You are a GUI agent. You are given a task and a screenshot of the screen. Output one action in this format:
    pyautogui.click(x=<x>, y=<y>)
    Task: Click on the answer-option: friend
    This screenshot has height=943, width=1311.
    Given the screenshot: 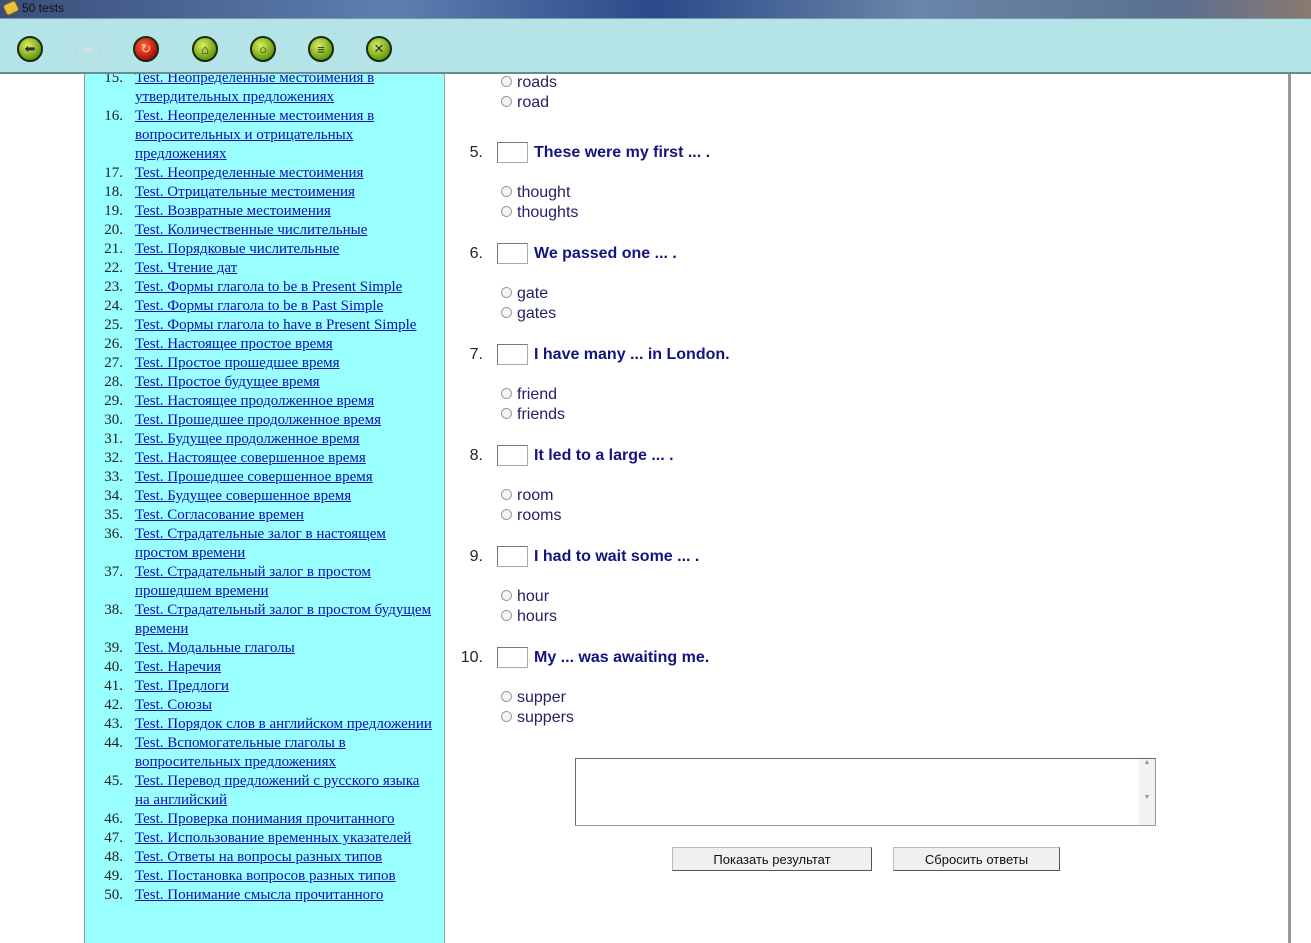 What is the action you would take?
    pyautogui.click(x=529, y=396)
    